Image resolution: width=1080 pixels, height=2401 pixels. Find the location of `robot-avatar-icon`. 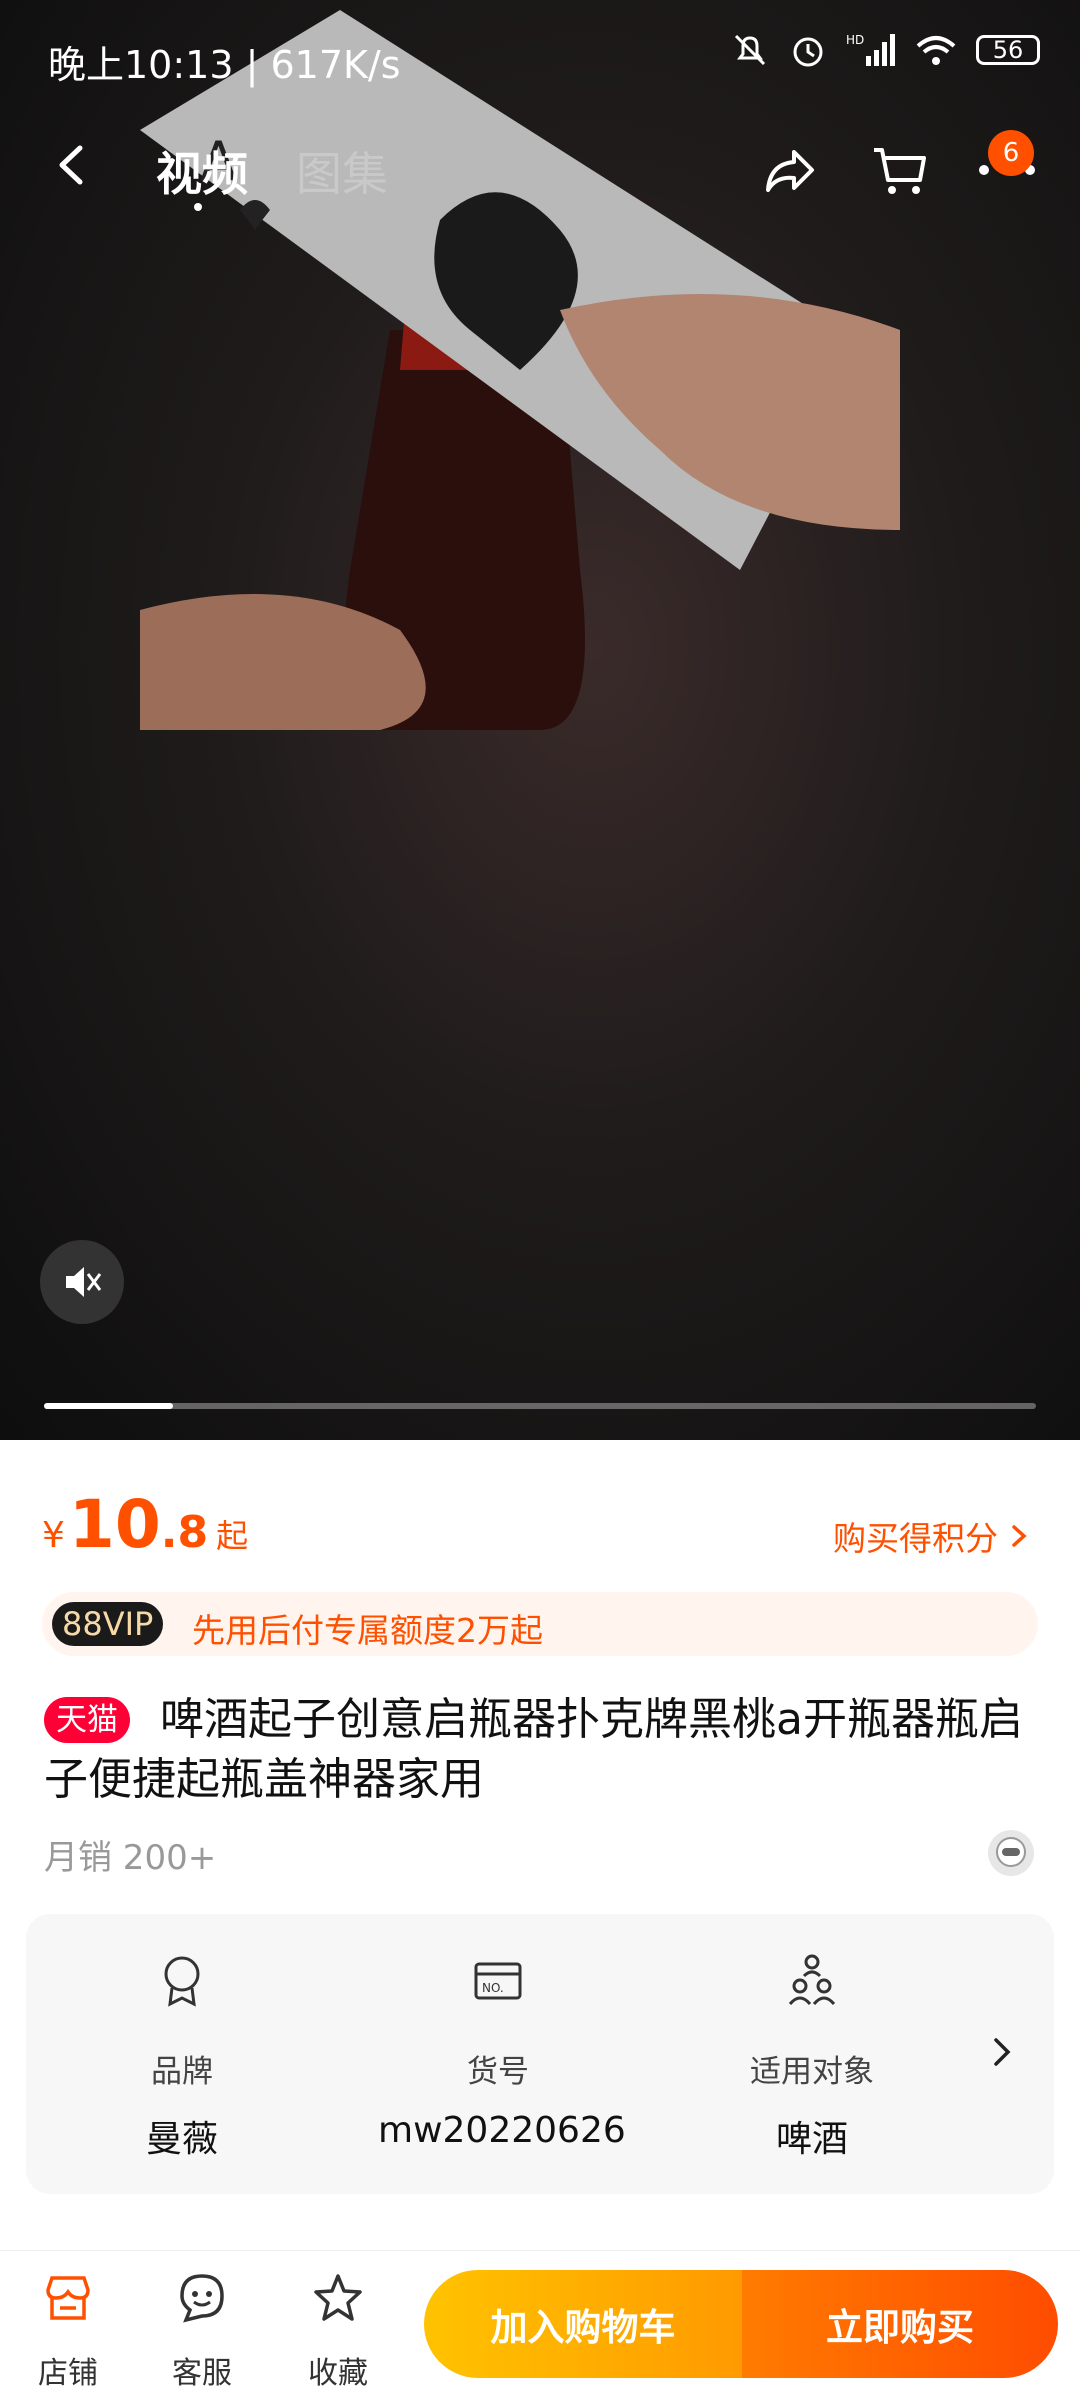

robot-avatar-icon is located at coordinates (1011, 1852).